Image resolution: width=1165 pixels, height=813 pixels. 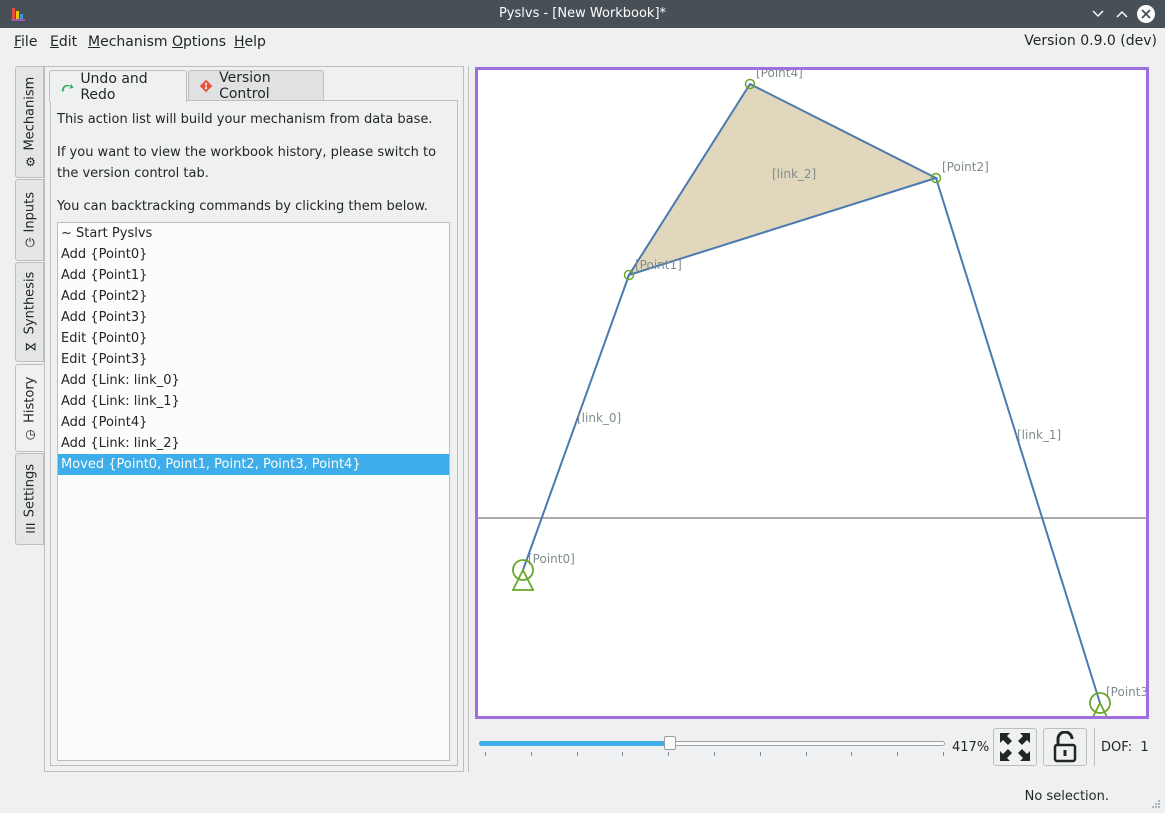 I want to click on link-1-label: [link_1], so click(x=1039, y=435).